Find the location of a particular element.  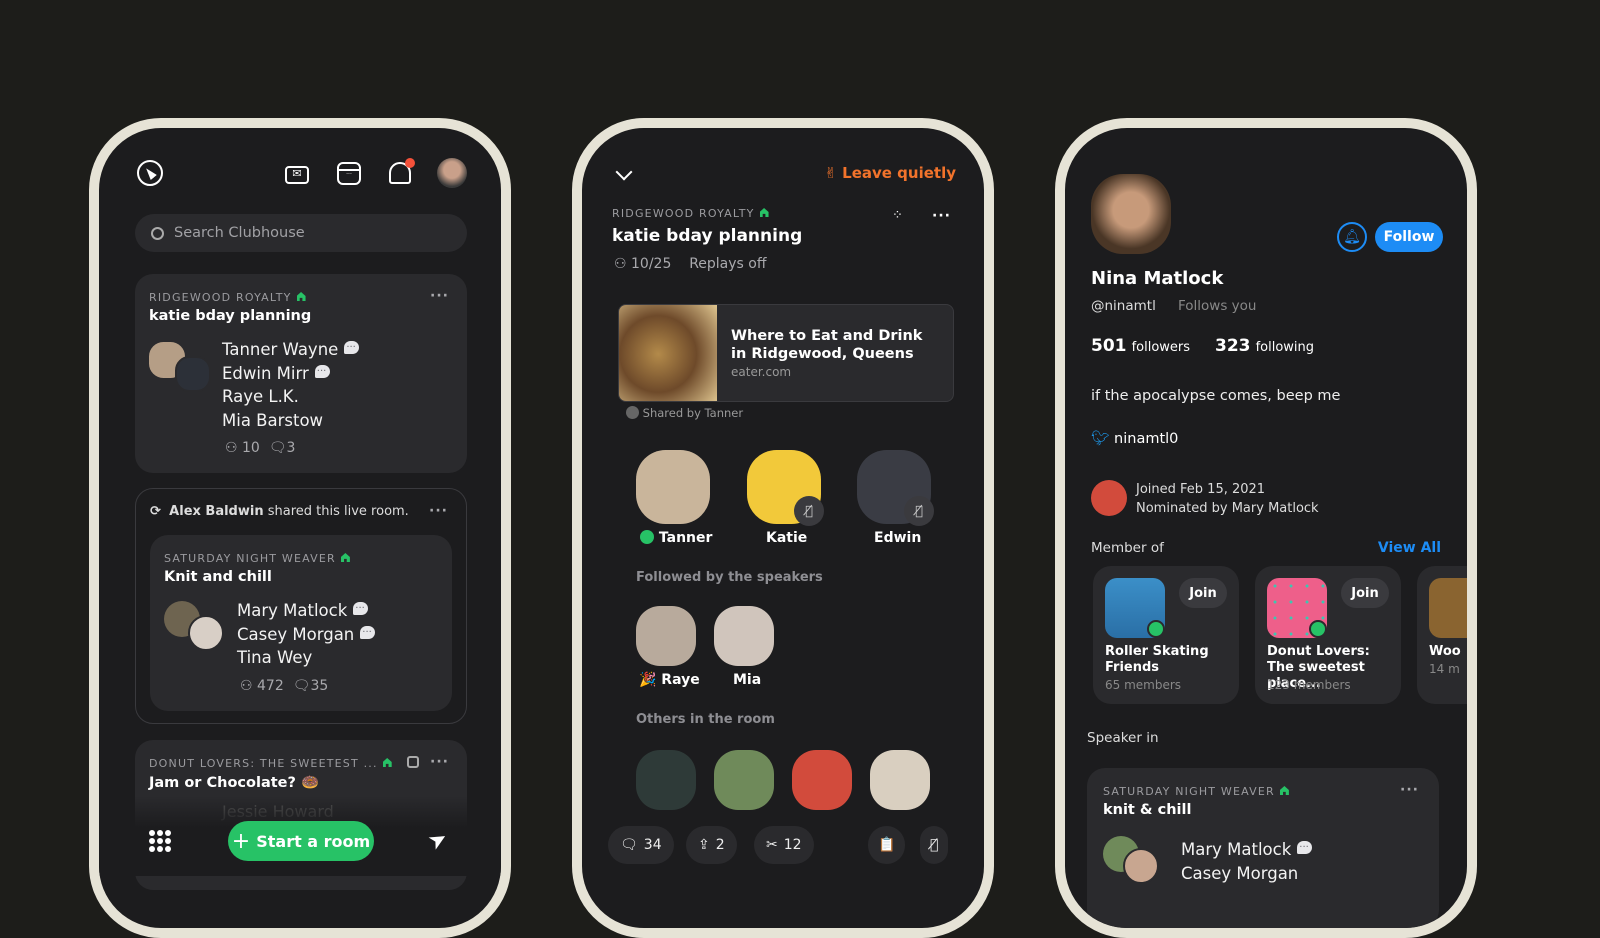

club-members: 123 members is located at coordinates (1309, 685).